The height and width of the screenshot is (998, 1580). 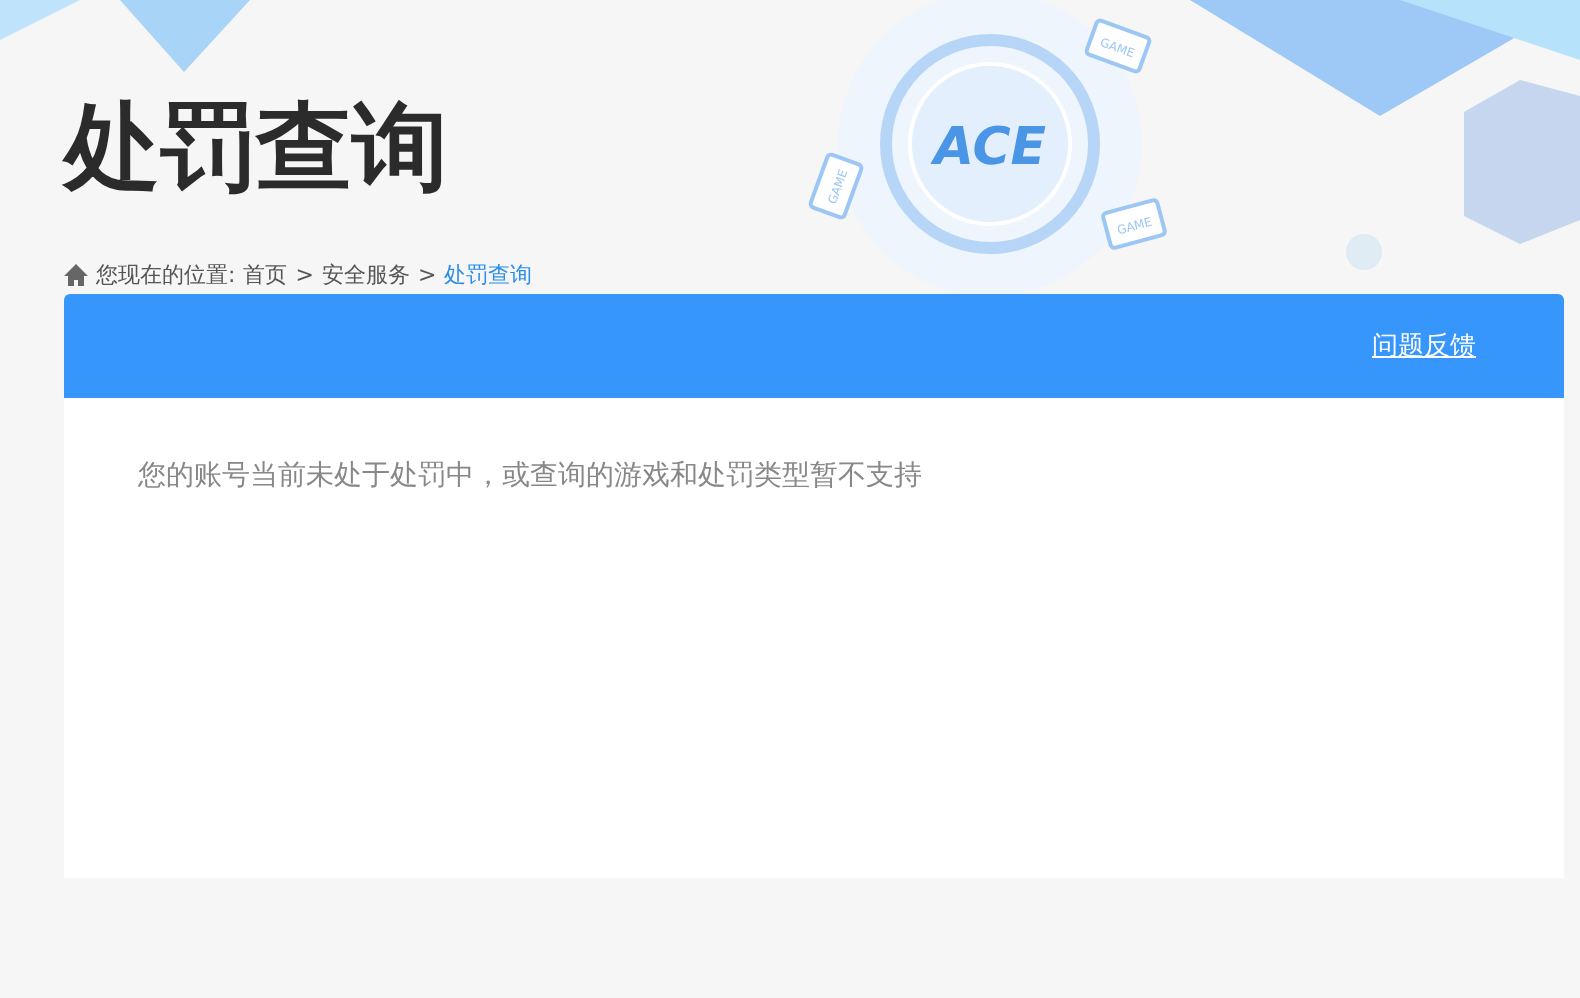 I want to click on breadcrumb-link: 安全服务, so click(x=365, y=274).